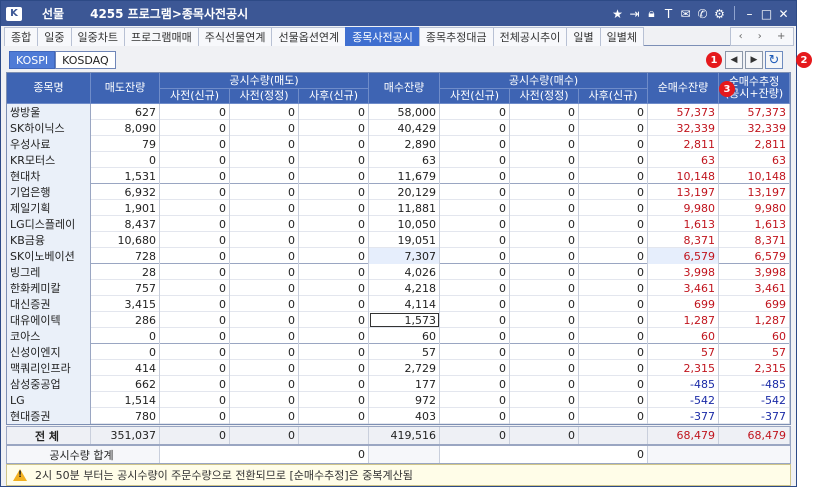 The width and height of the screenshot is (813, 491). Describe the element at coordinates (766, 13) in the screenshot. I see `maximize-icon: □` at that location.